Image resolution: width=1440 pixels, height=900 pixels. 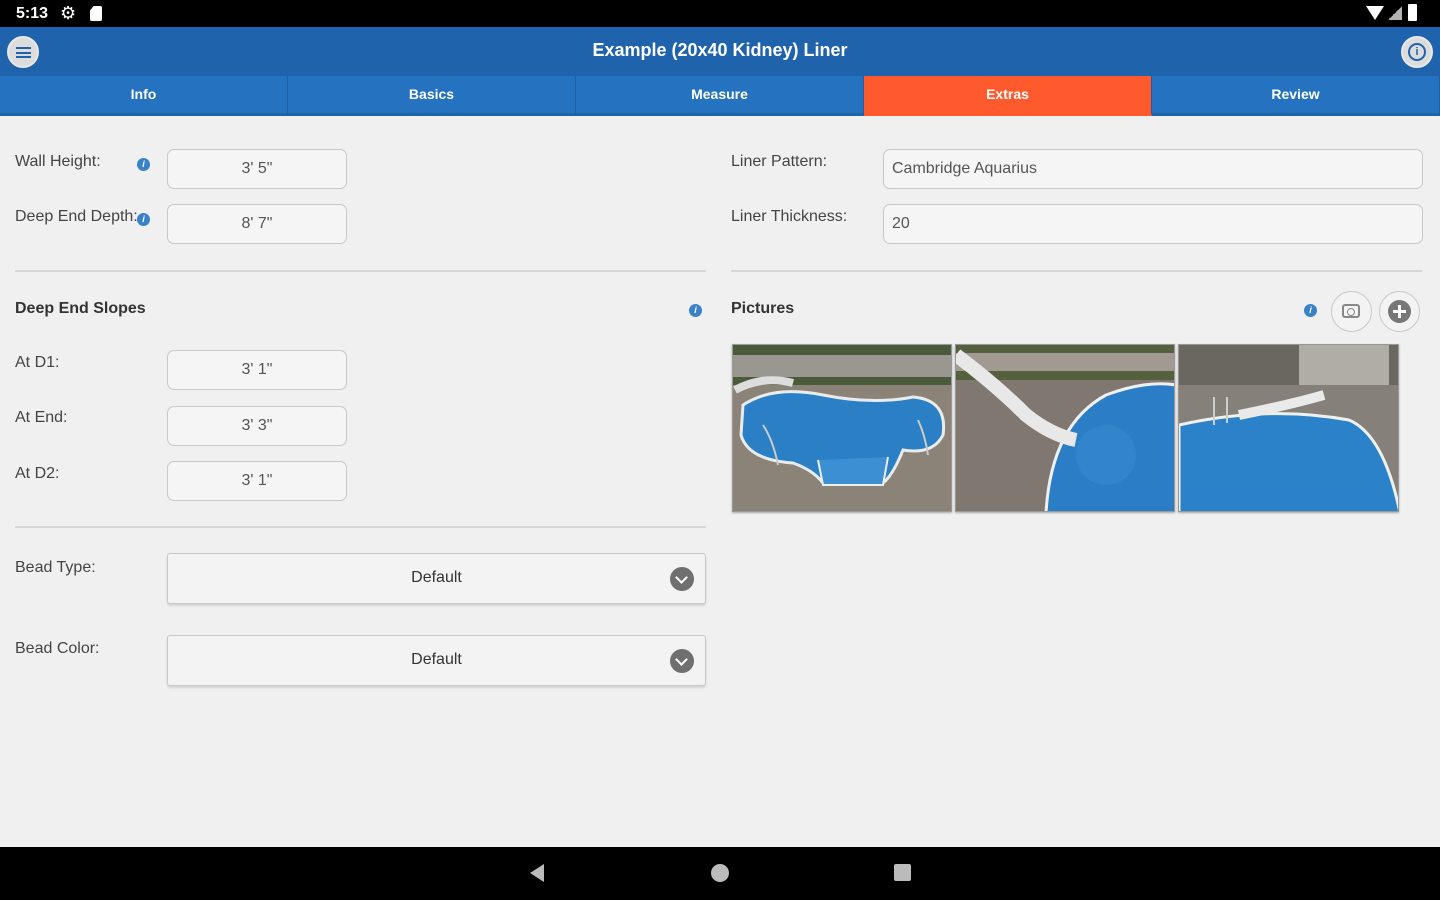 I want to click on deep-end-slopes-info-icon: i, so click(x=695, y=310).